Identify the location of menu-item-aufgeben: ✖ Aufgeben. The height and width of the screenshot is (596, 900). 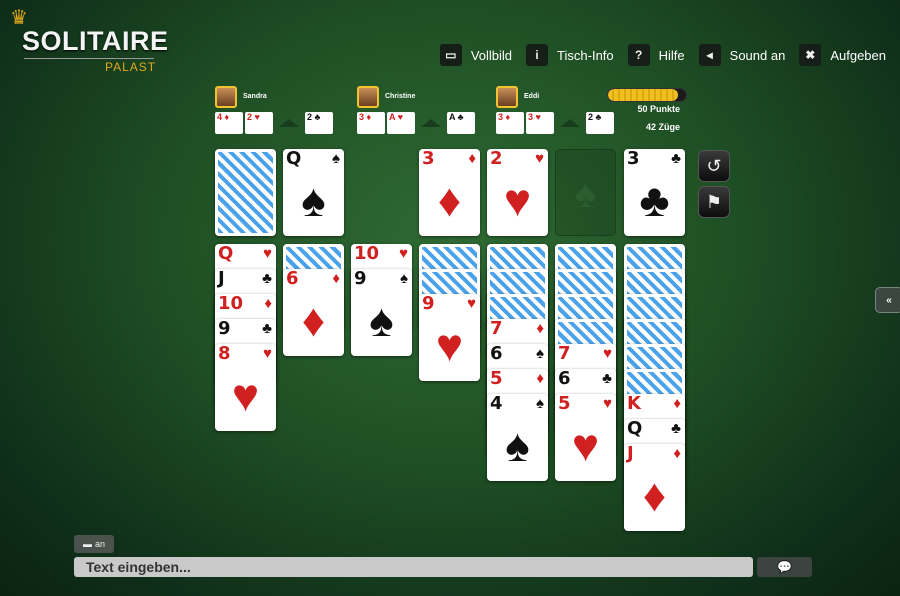
(842, 55).